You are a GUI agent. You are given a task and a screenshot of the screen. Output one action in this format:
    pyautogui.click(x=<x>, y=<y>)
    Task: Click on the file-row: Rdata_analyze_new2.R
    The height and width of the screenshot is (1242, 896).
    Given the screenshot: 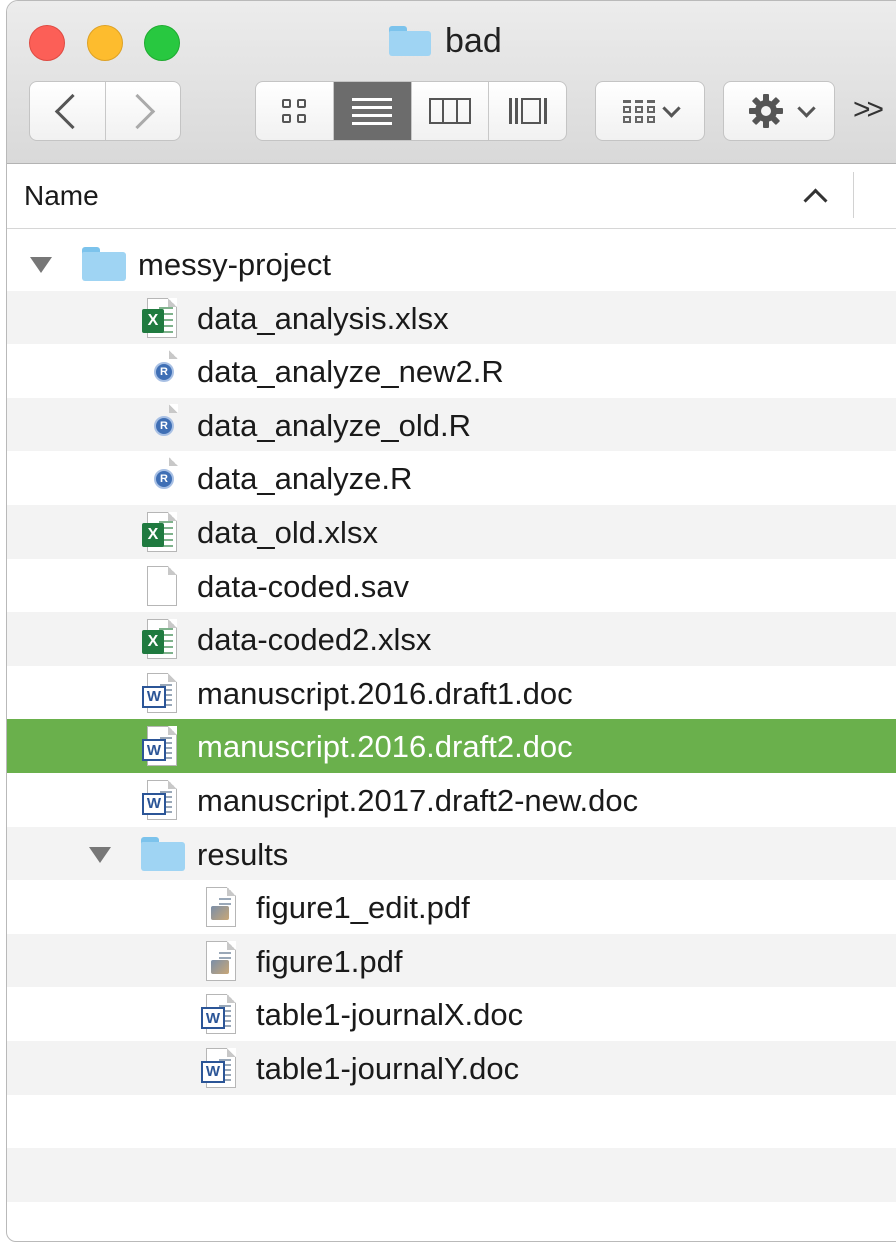 What is the action you would take?
    pyautogui.click(x=451, y=371)
    